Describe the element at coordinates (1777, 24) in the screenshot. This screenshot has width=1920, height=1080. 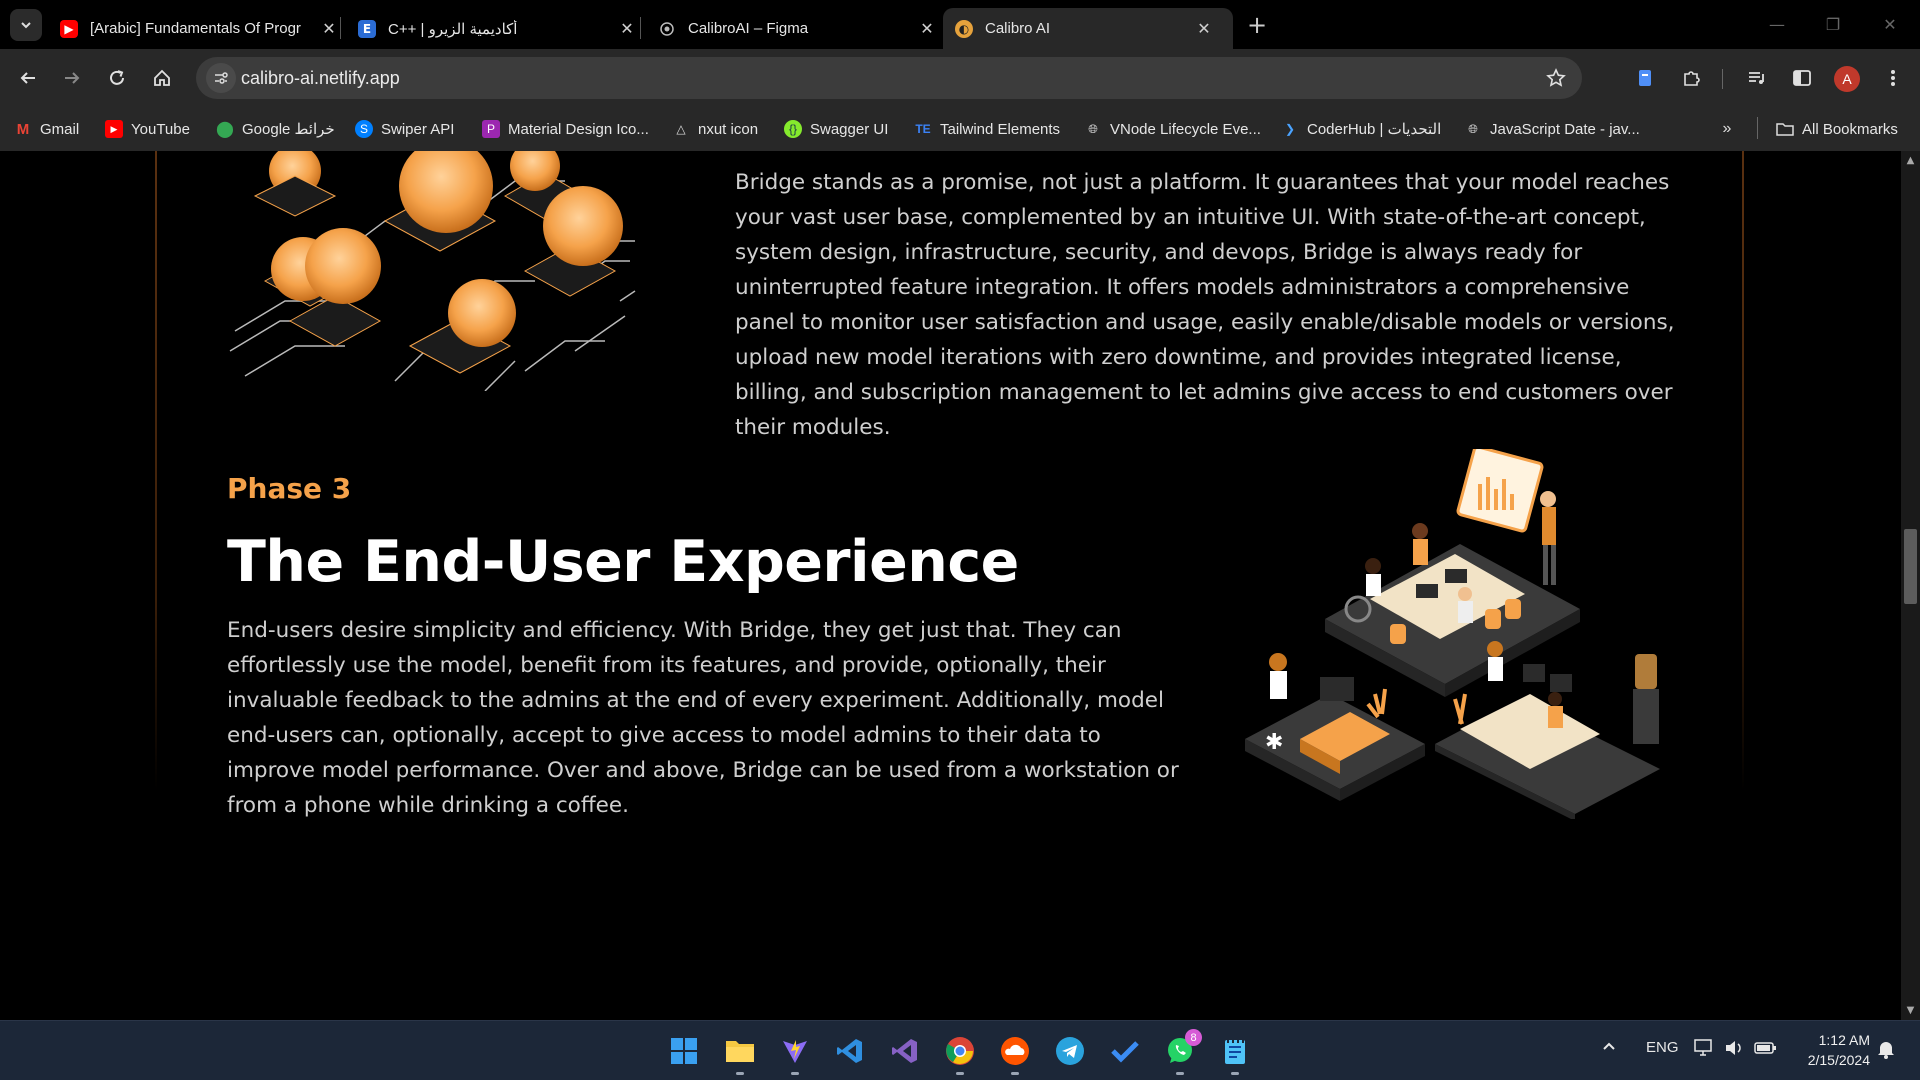
I see `minimize-button: —` at that location.